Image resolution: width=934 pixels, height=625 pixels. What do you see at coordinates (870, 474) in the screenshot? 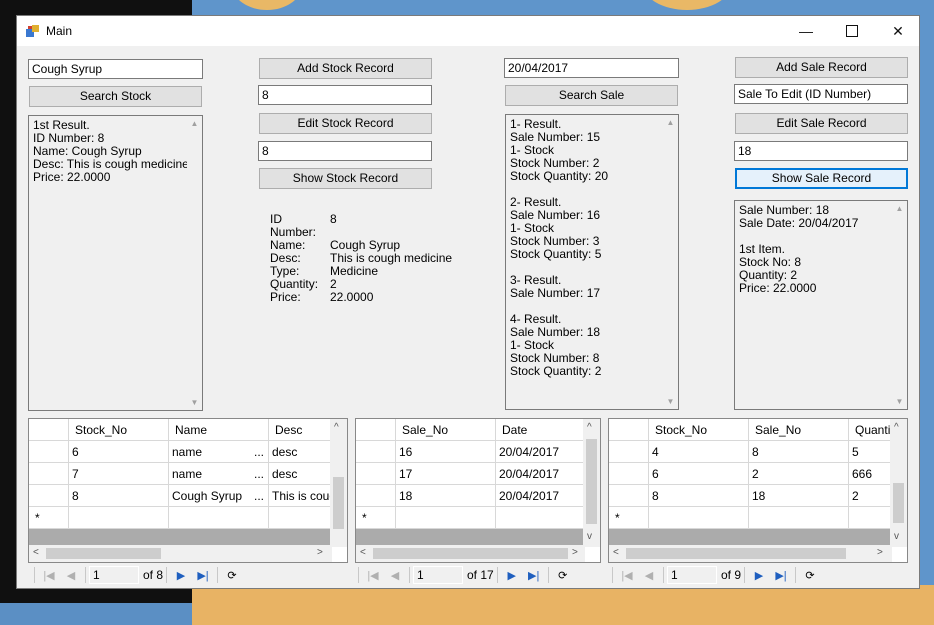
I see `table-cell: 666` at bounding box center [870, 474].